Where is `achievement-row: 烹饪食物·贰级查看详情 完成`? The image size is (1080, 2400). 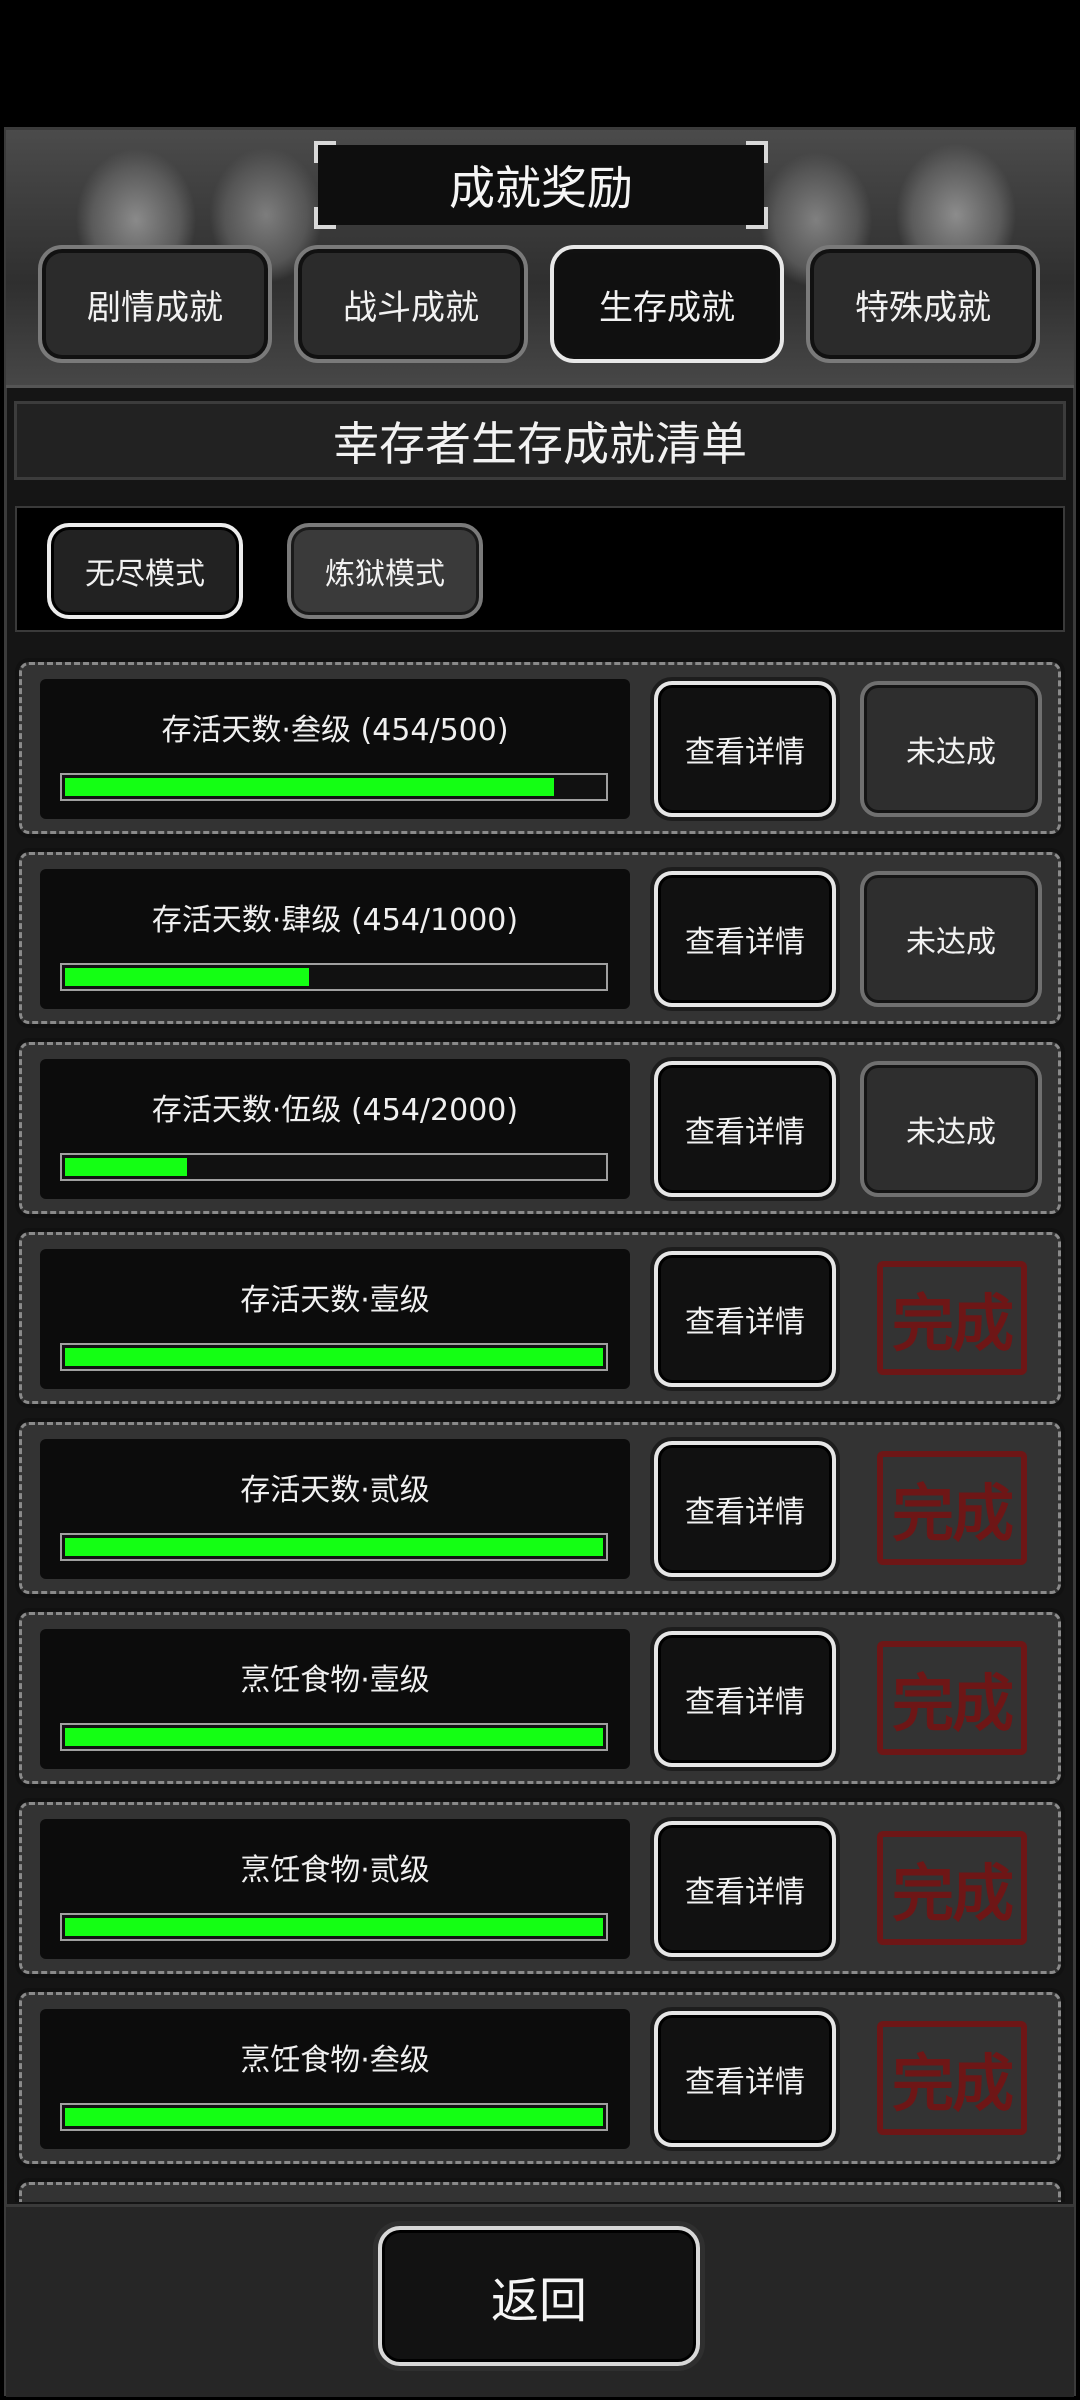 achievement-row: 烹饪食物·贰级查看详情 完成 is located at coordinates (540, 1888).